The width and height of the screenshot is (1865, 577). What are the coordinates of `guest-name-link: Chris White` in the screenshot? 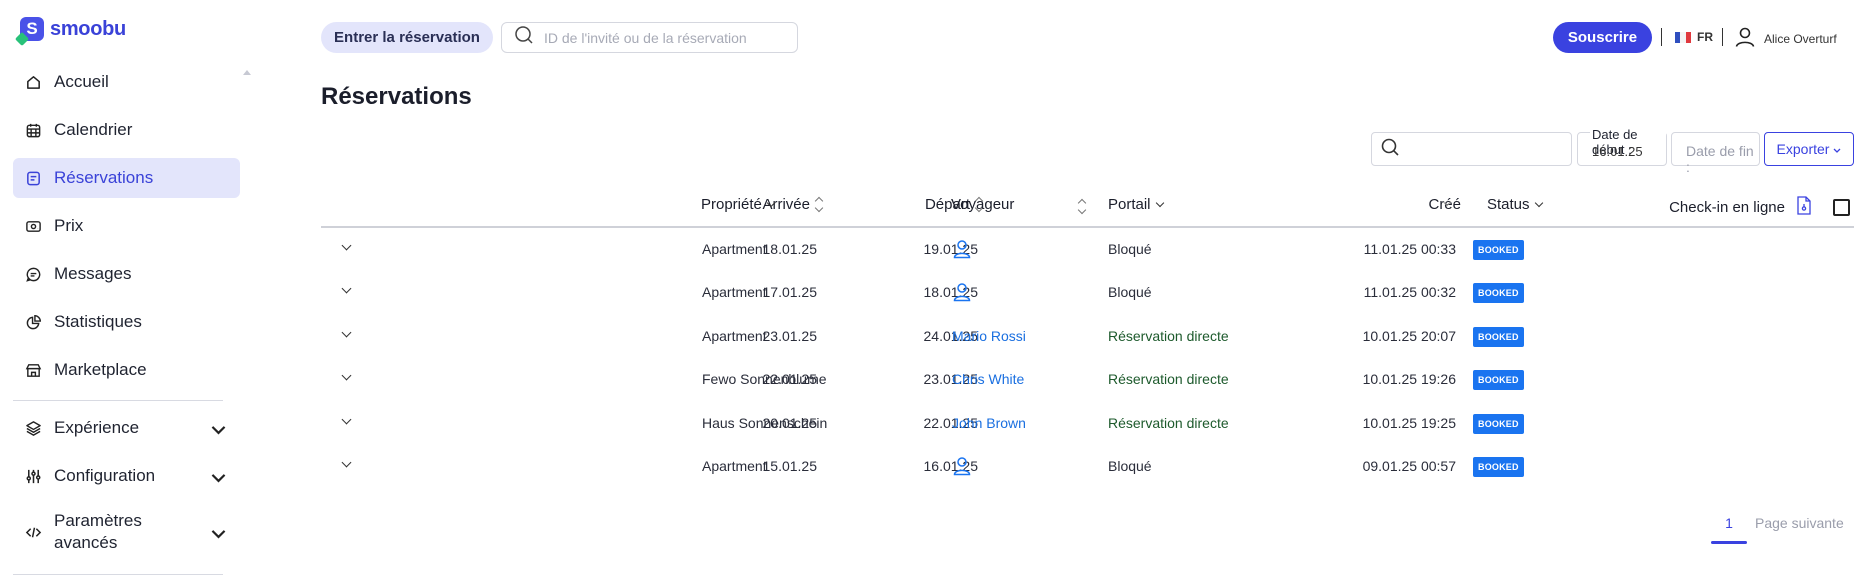 It's located at (988, 379).